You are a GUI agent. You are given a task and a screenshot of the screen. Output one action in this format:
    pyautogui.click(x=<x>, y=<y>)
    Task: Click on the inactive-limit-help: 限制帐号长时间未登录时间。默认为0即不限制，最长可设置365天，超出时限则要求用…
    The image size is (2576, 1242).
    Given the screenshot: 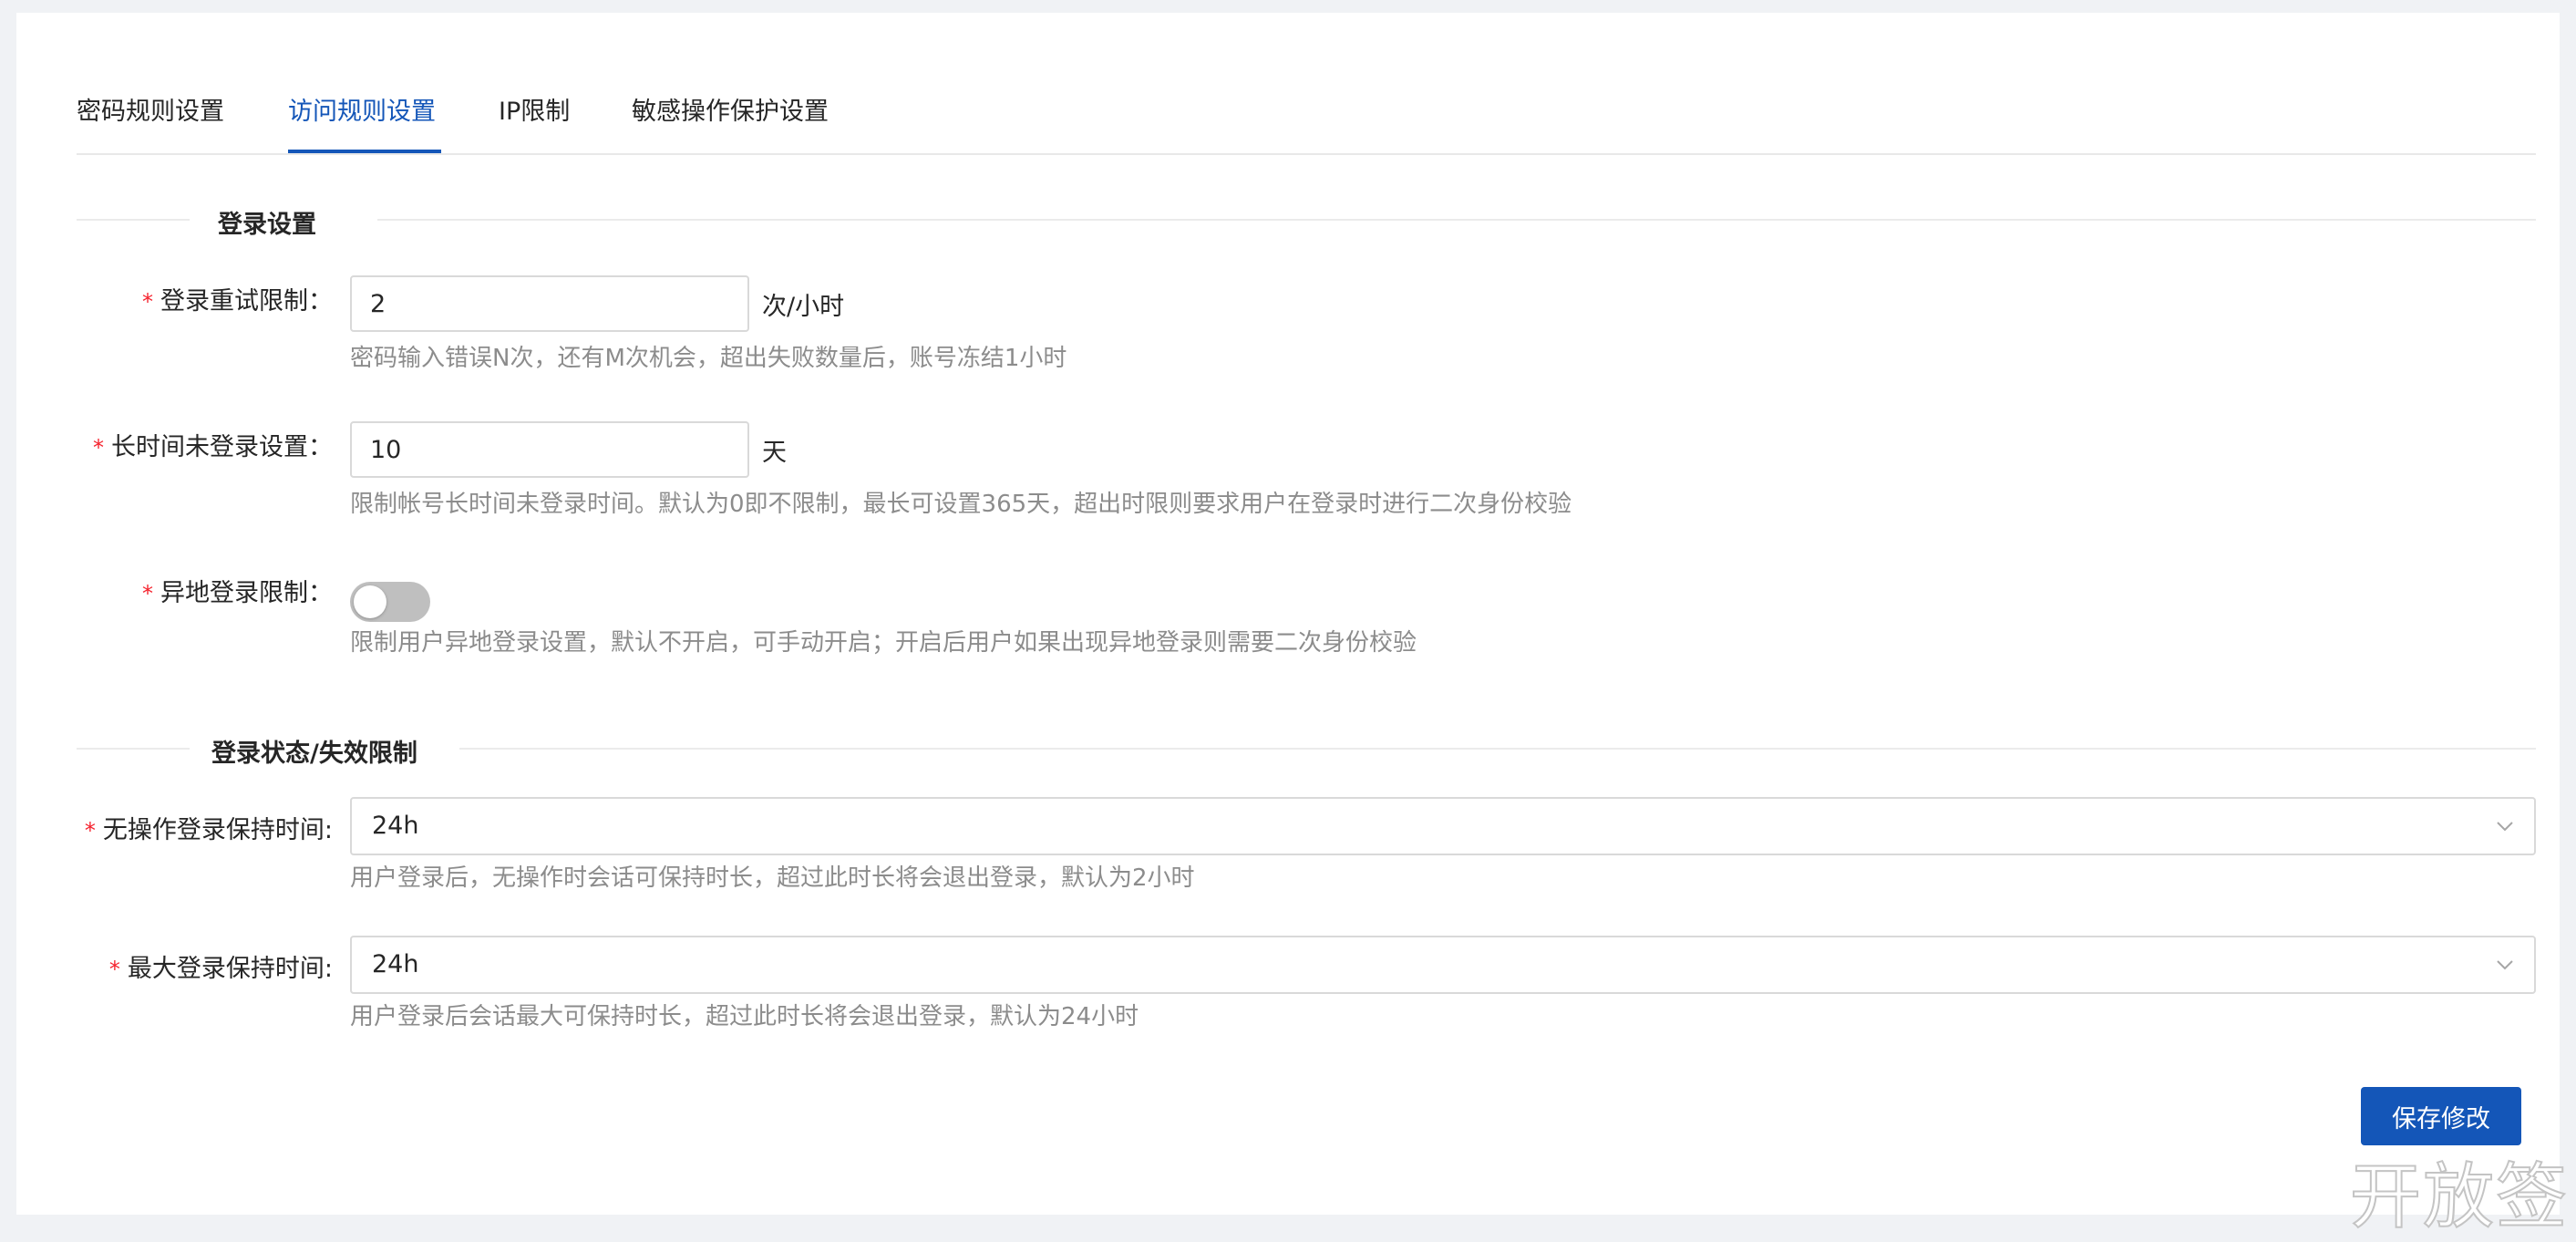 What is the action you would take?
    pyautogui.click(x=961, y=504)
    